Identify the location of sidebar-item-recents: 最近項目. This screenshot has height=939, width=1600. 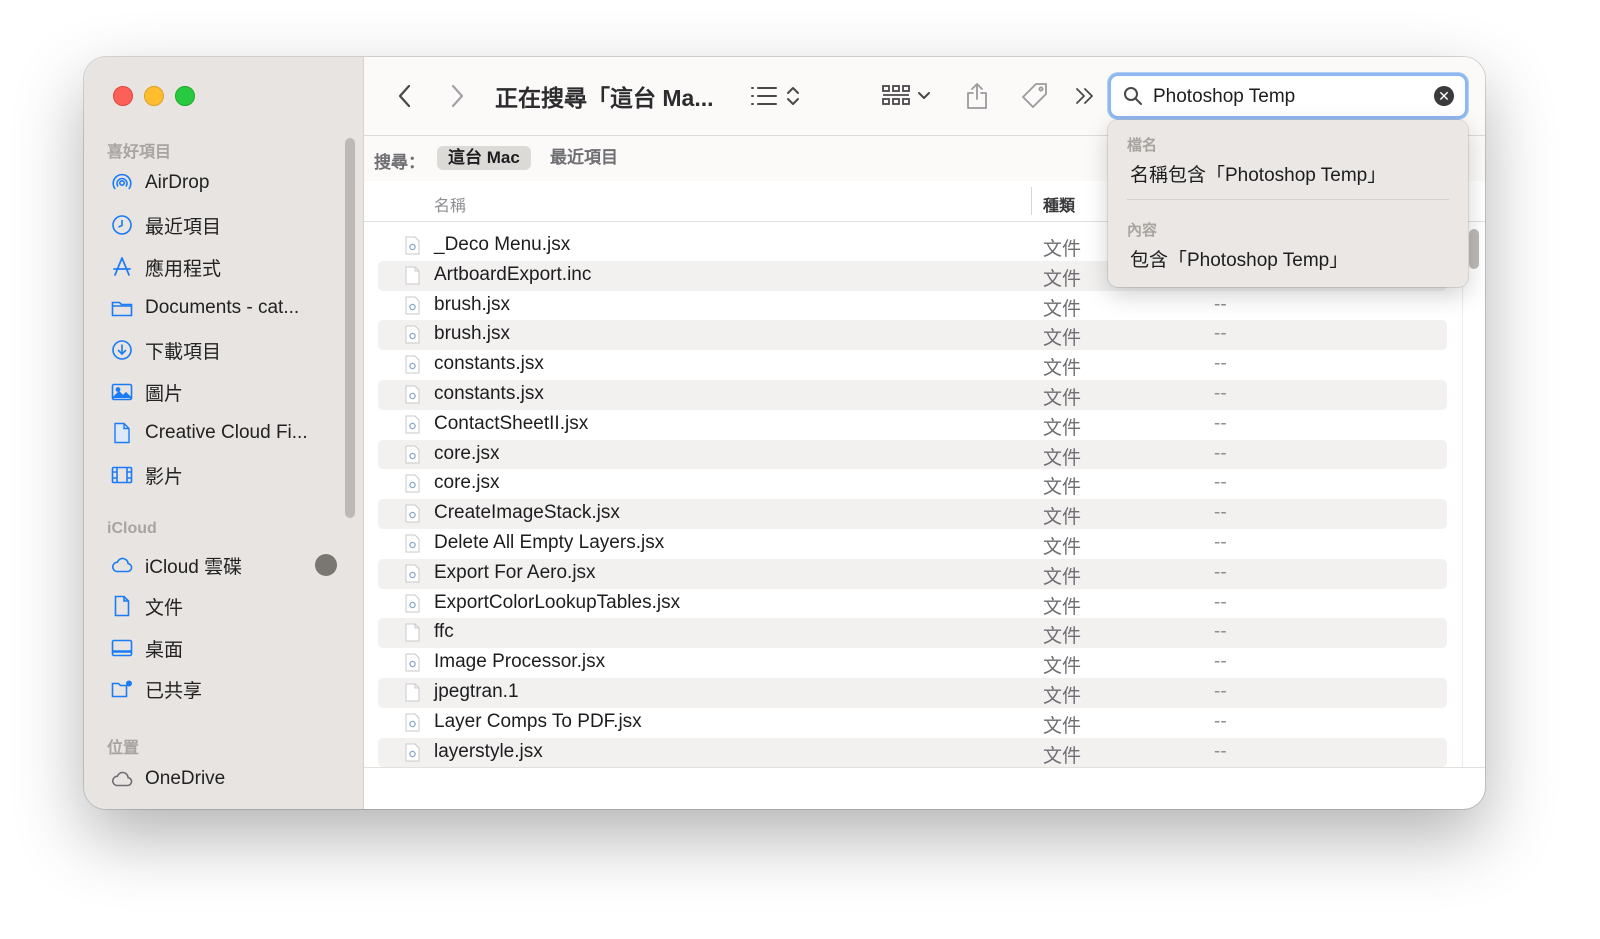
(224, 225).